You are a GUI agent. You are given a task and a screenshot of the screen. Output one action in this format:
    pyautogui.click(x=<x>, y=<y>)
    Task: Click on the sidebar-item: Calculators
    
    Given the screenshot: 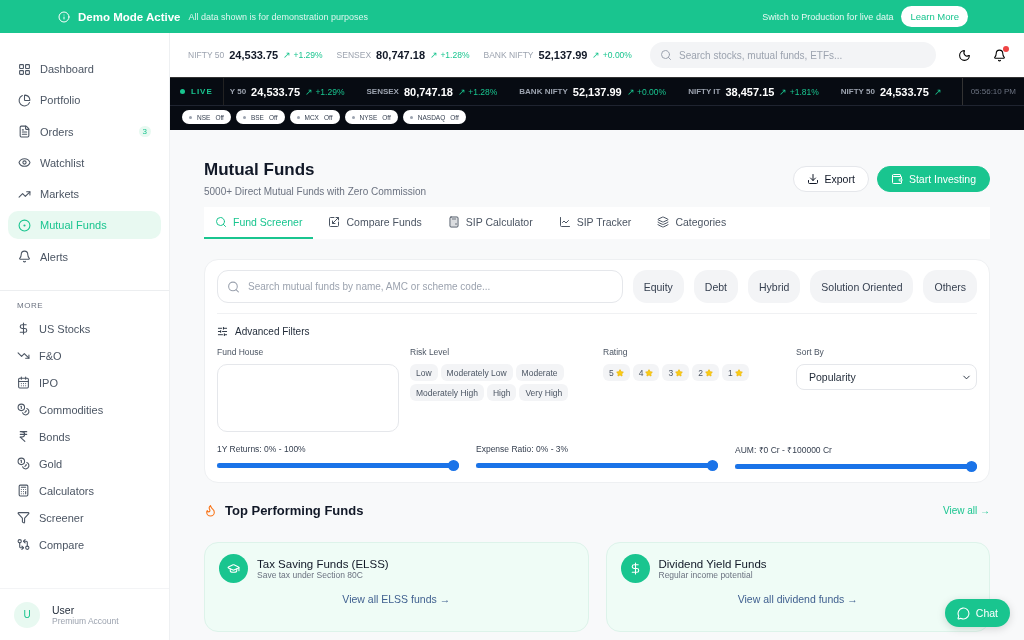 What is the action you would take?
    pyautogui.click(x=84, y=491)
    